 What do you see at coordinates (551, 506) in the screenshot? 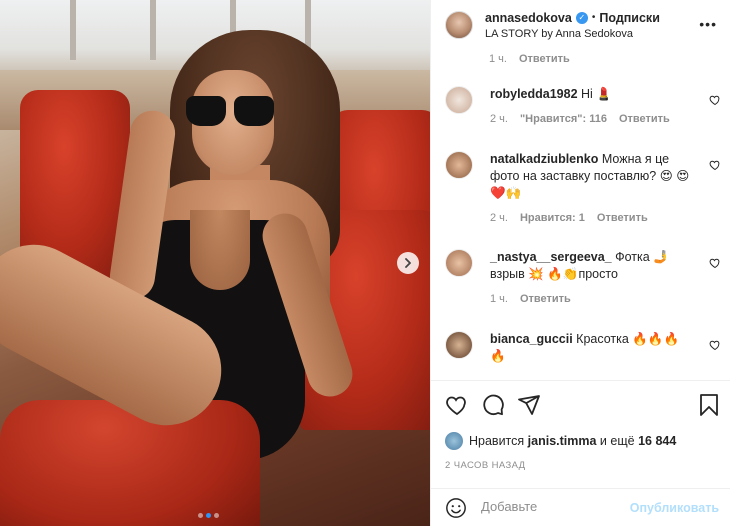
I see `add-comment-input` at bounding box center [551, 506].